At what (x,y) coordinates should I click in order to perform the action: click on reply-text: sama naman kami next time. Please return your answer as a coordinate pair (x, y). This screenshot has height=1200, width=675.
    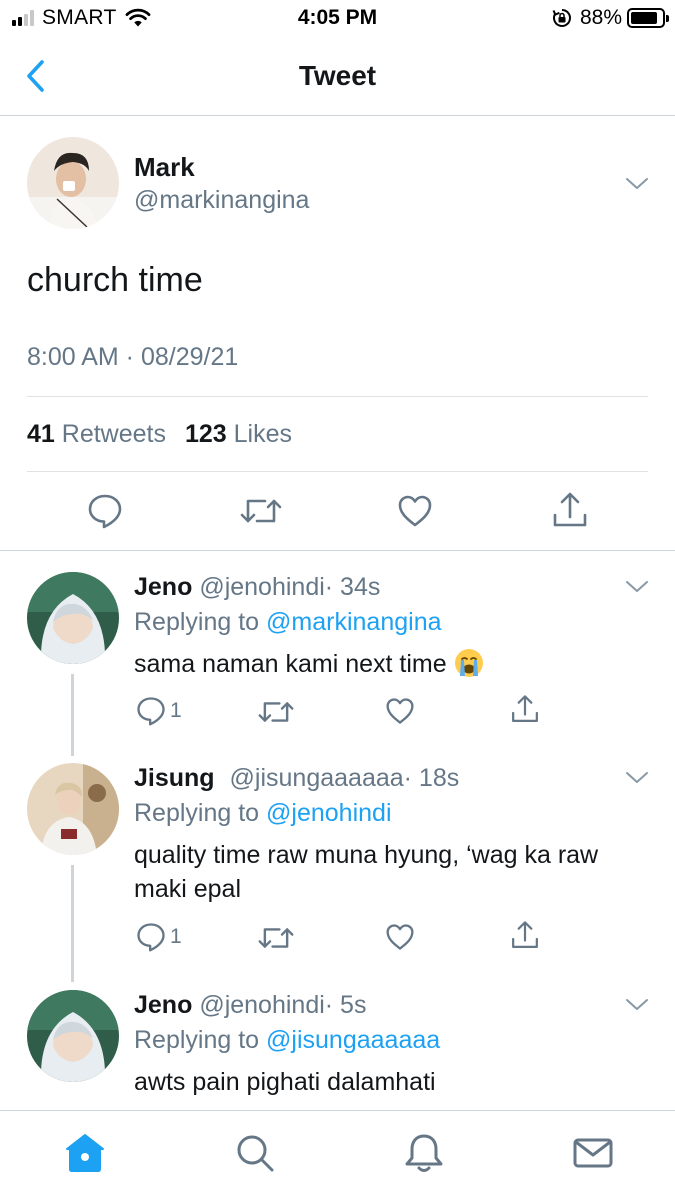
    Looking at the image, I should click on (394, 664).